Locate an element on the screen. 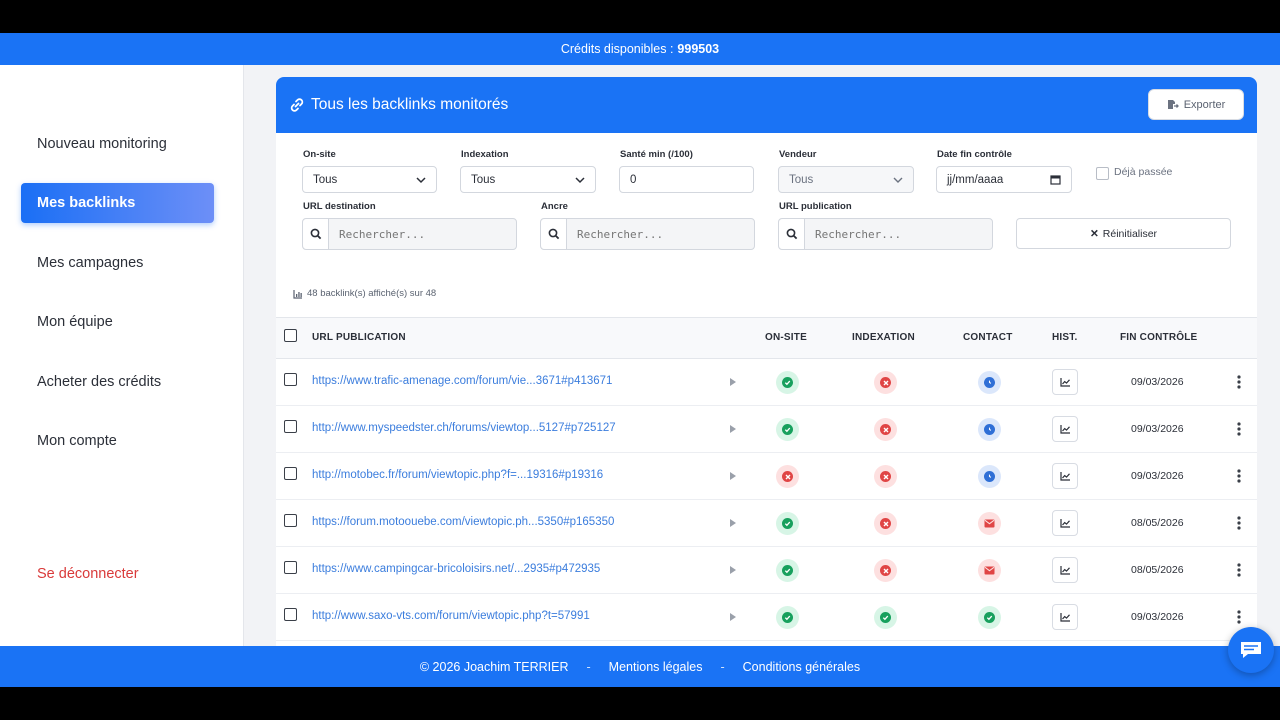  check-circle-icon is located at coordinates (989, 617).